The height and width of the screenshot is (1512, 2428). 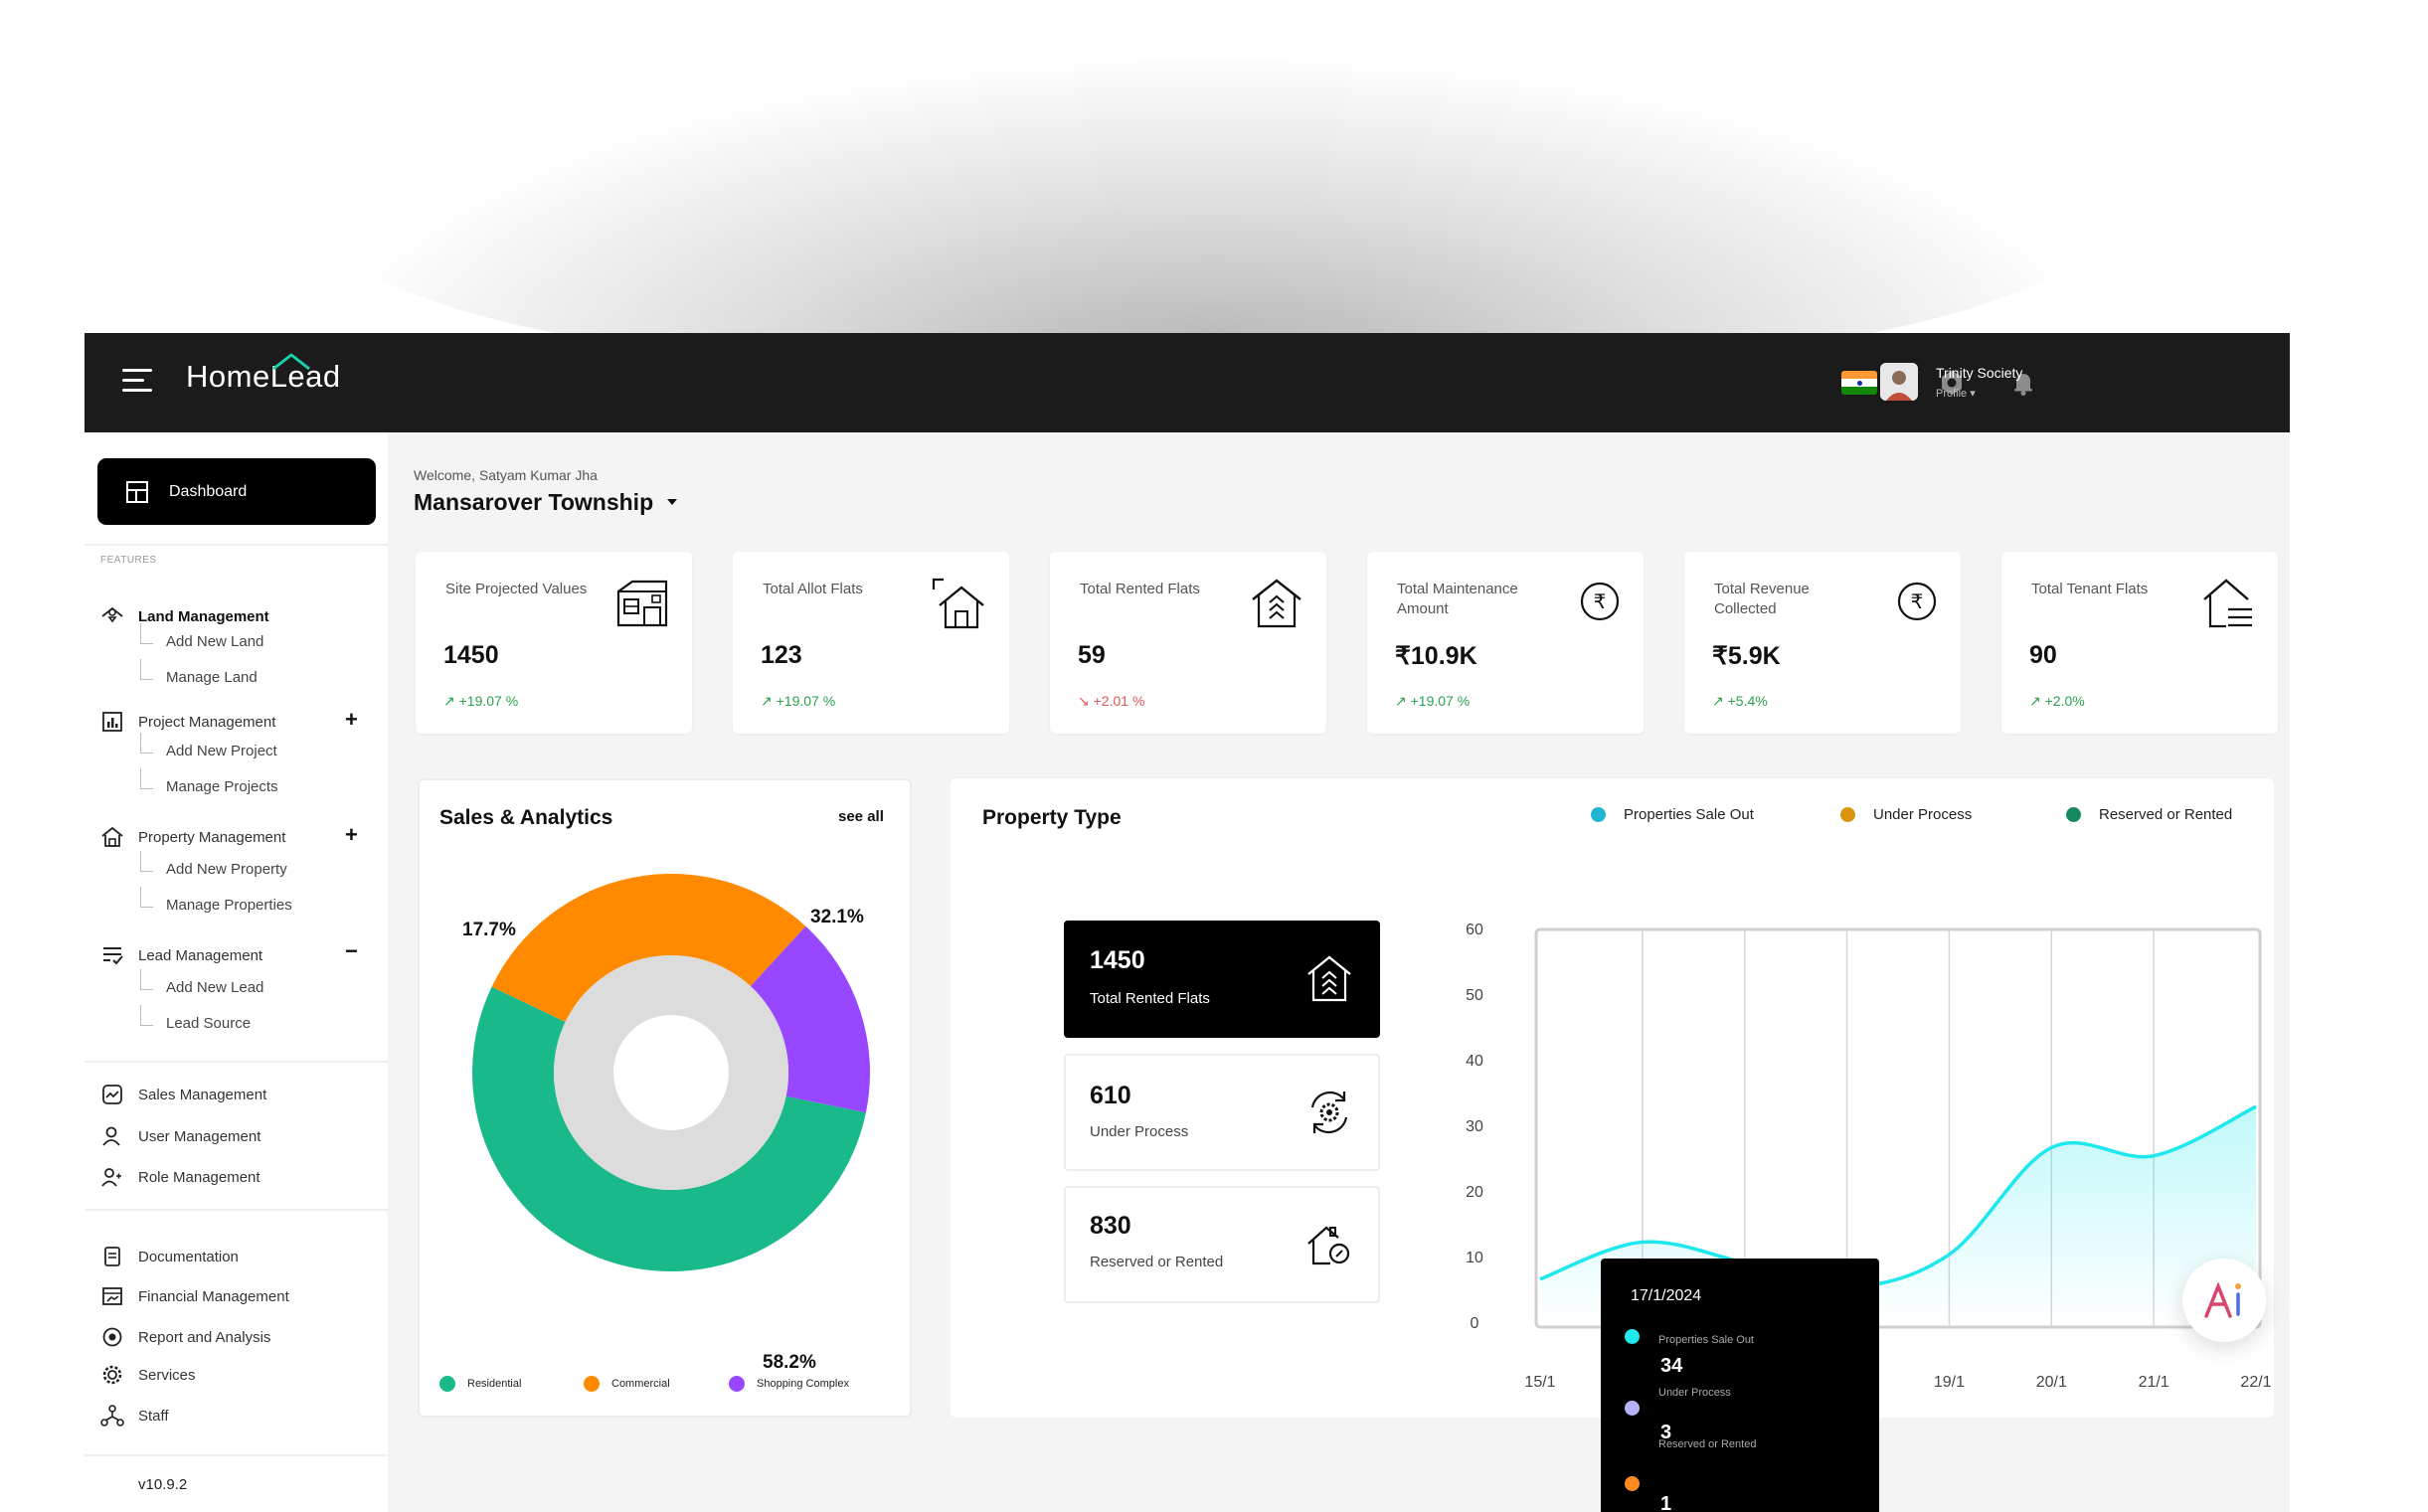 What do you see at coordinates (1822, 643) in the screenshot?
I see `stat-card-revenue: Total Revenue Collected ₹5.9K ↗ +5.4% ₹` at bounding box center [1822, 643].